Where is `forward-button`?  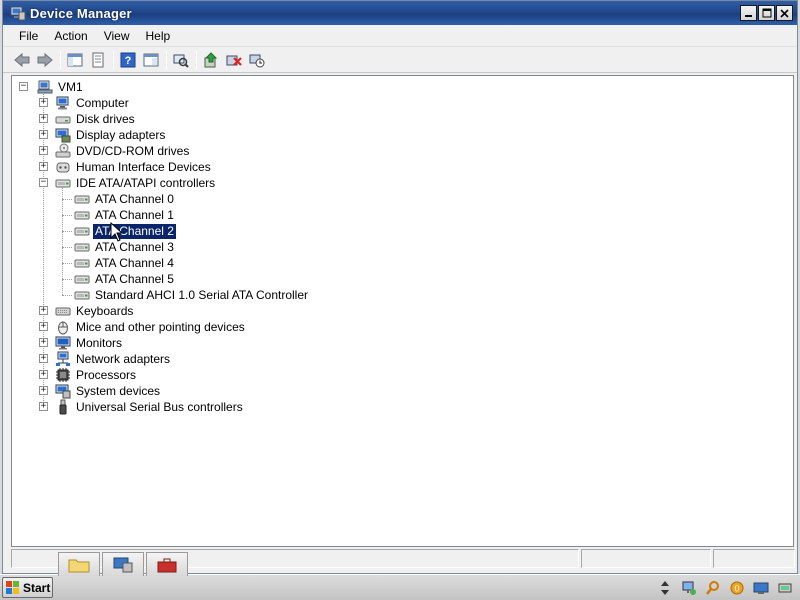 forward-button is located at coordinates (45, 60).